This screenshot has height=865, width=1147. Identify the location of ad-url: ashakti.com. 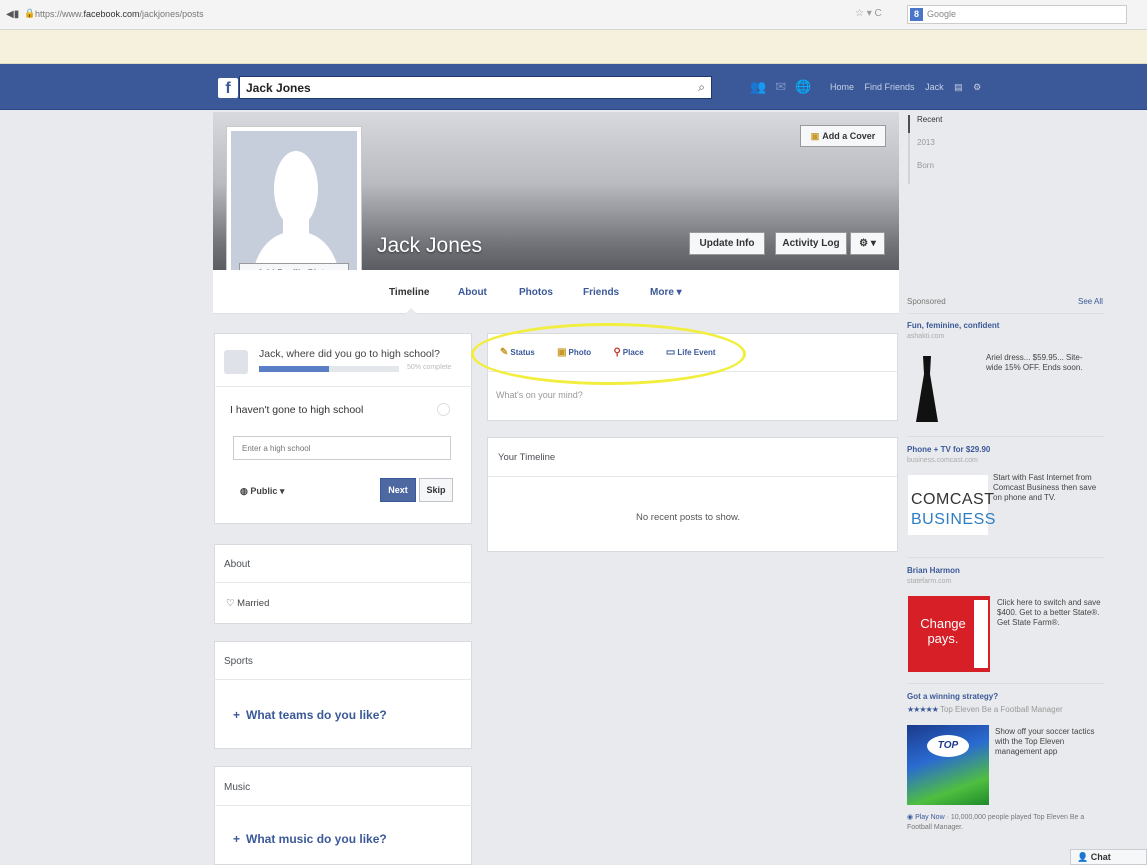
(925, 336).